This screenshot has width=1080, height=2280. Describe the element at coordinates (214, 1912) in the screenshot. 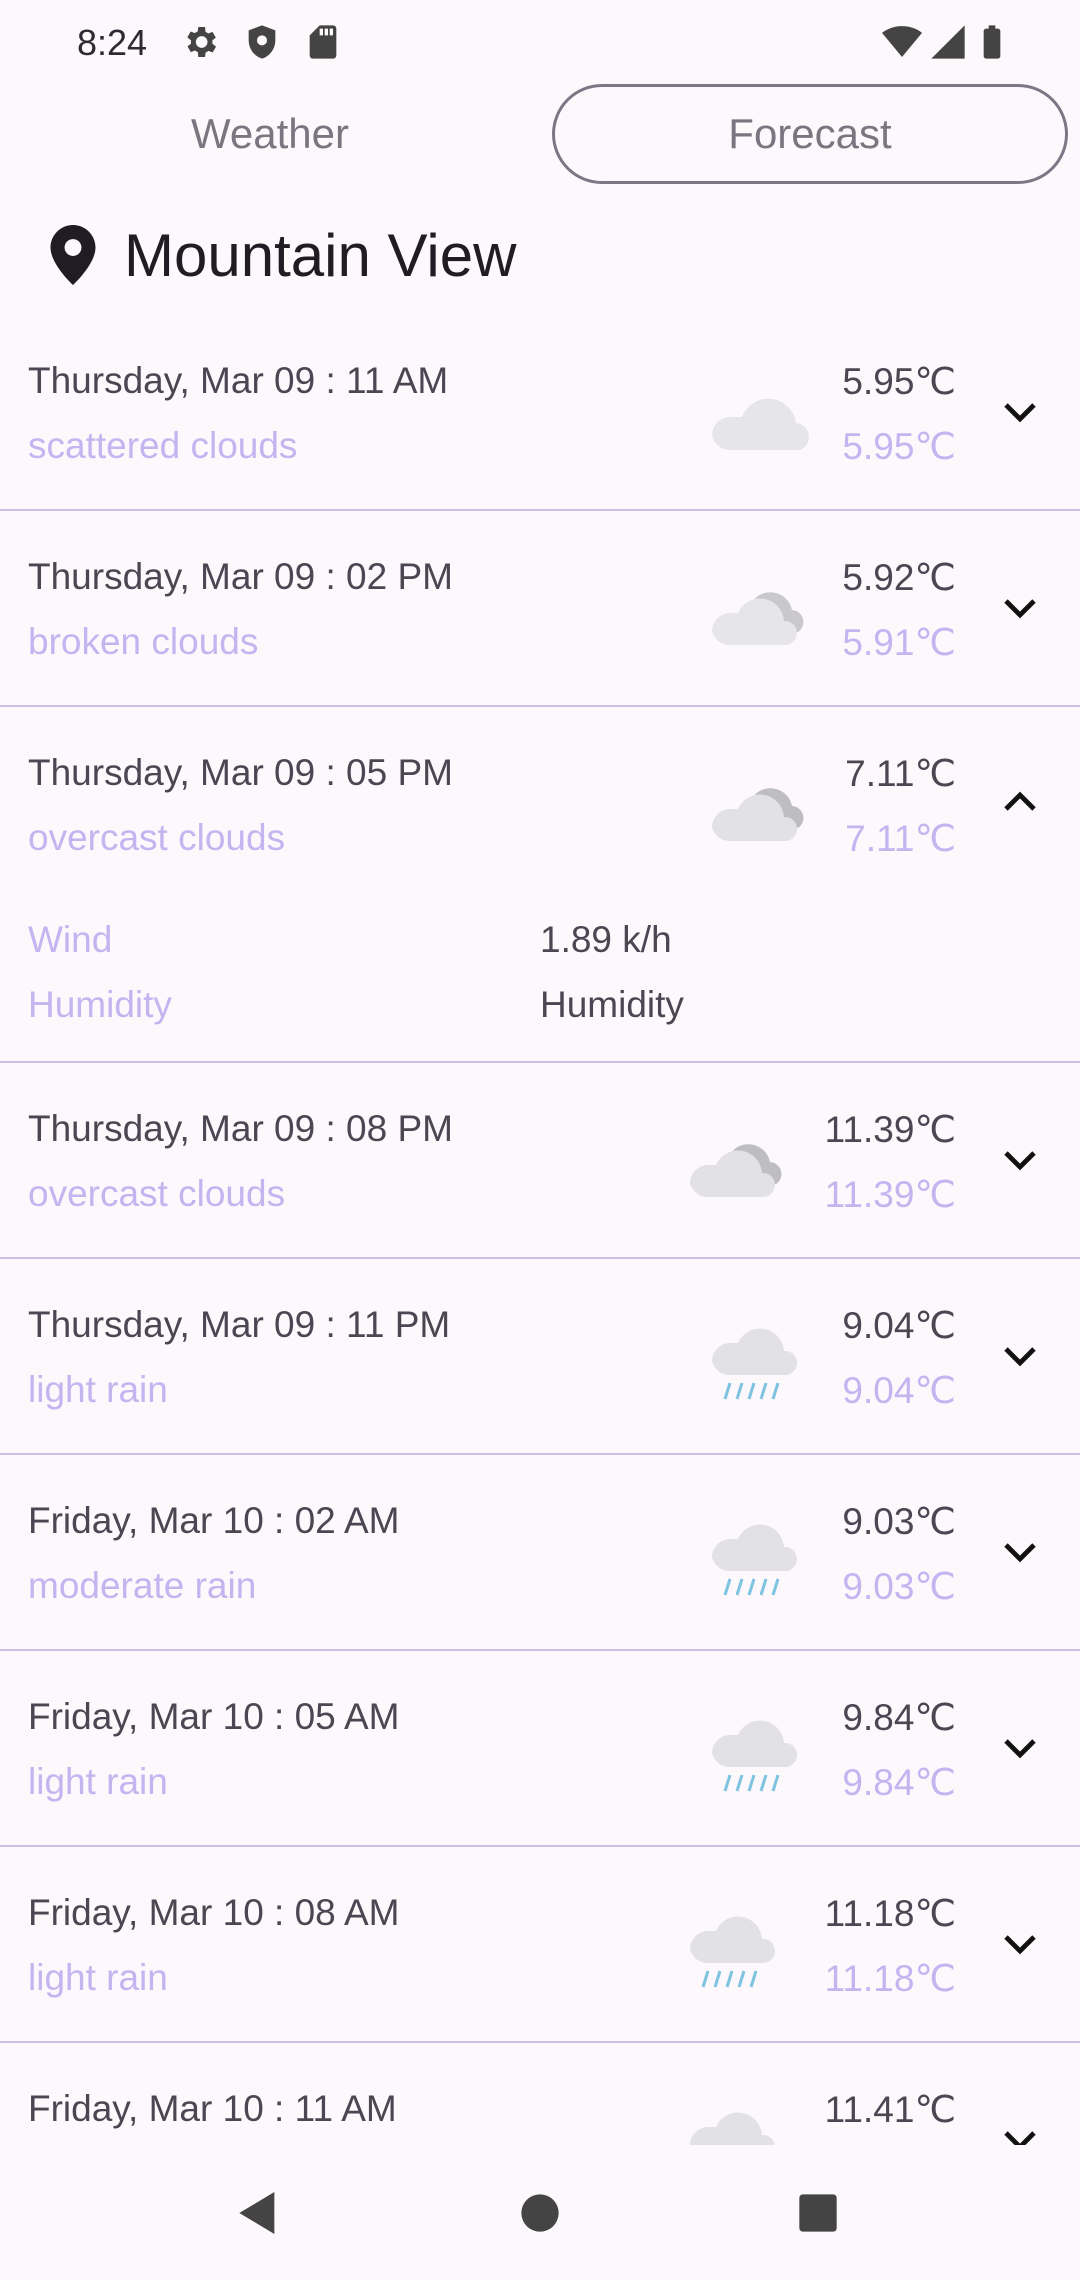

I see `forecast-datetime: Friday, Mar 10 : 08 AM` at that location.